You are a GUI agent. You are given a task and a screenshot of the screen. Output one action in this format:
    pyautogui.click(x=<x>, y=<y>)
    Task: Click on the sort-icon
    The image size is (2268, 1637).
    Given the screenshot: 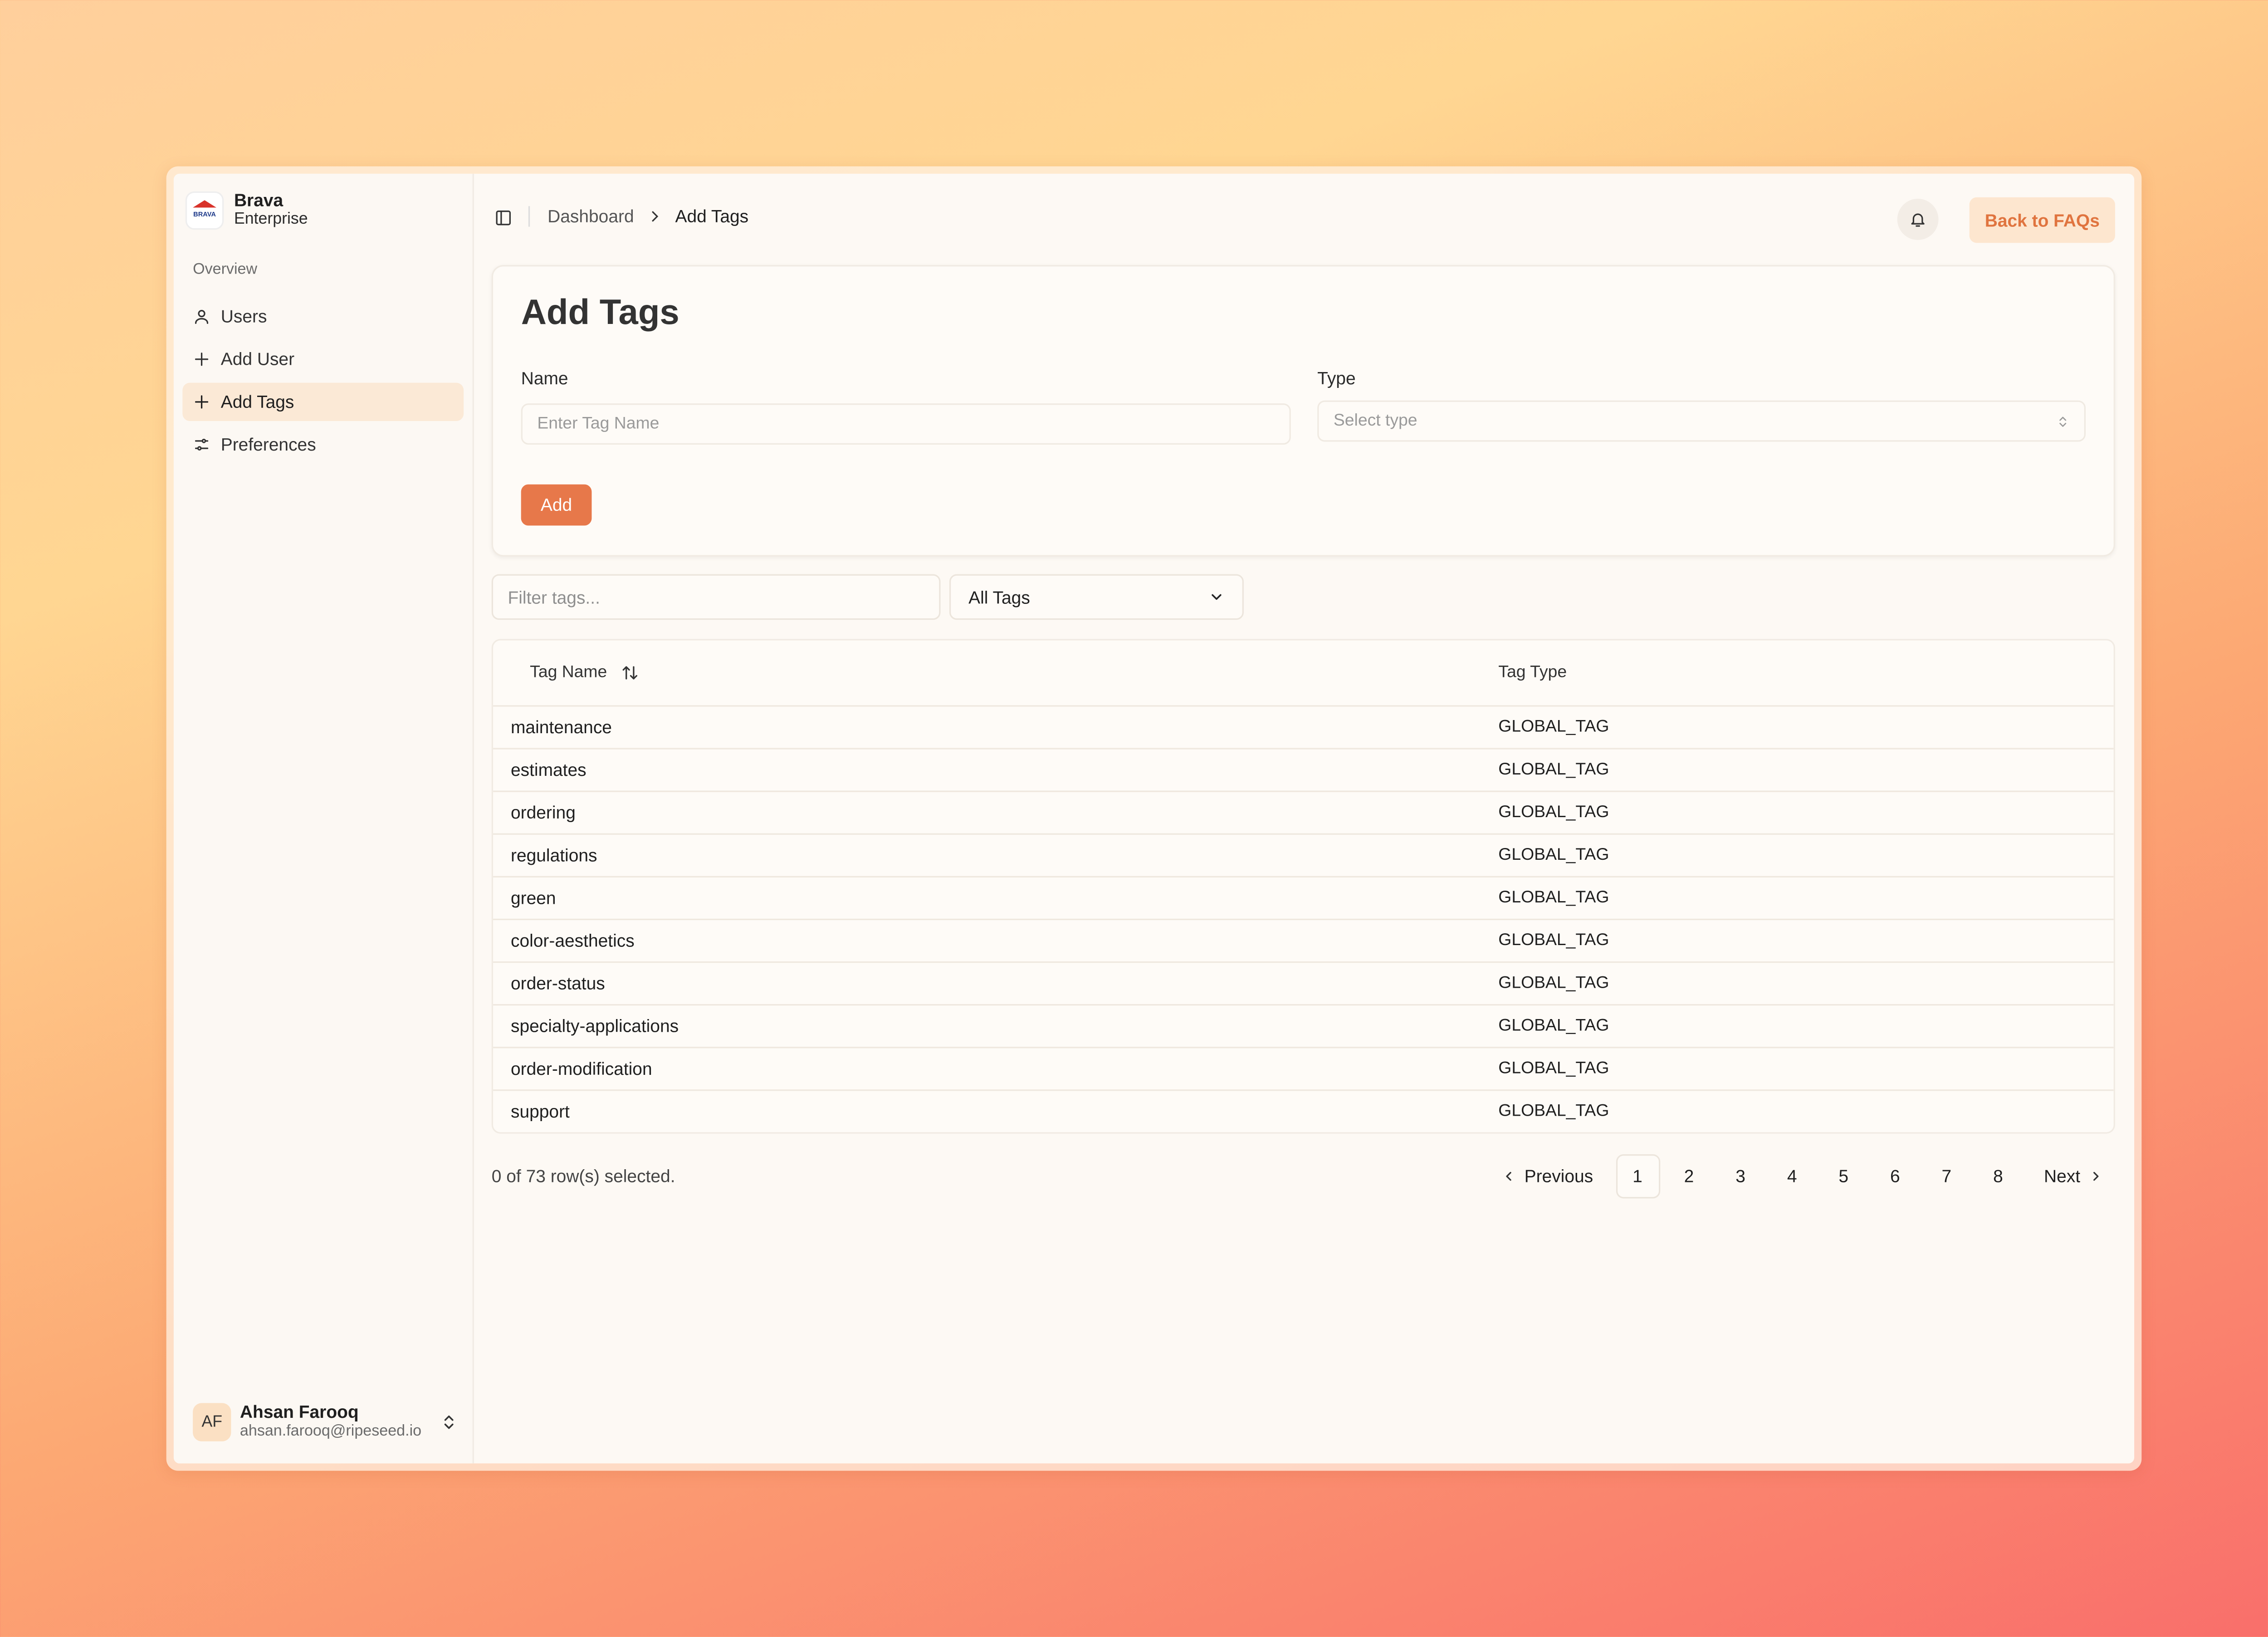 What is the action you would take?
    pyautogui.click(x=631, y=672)
    